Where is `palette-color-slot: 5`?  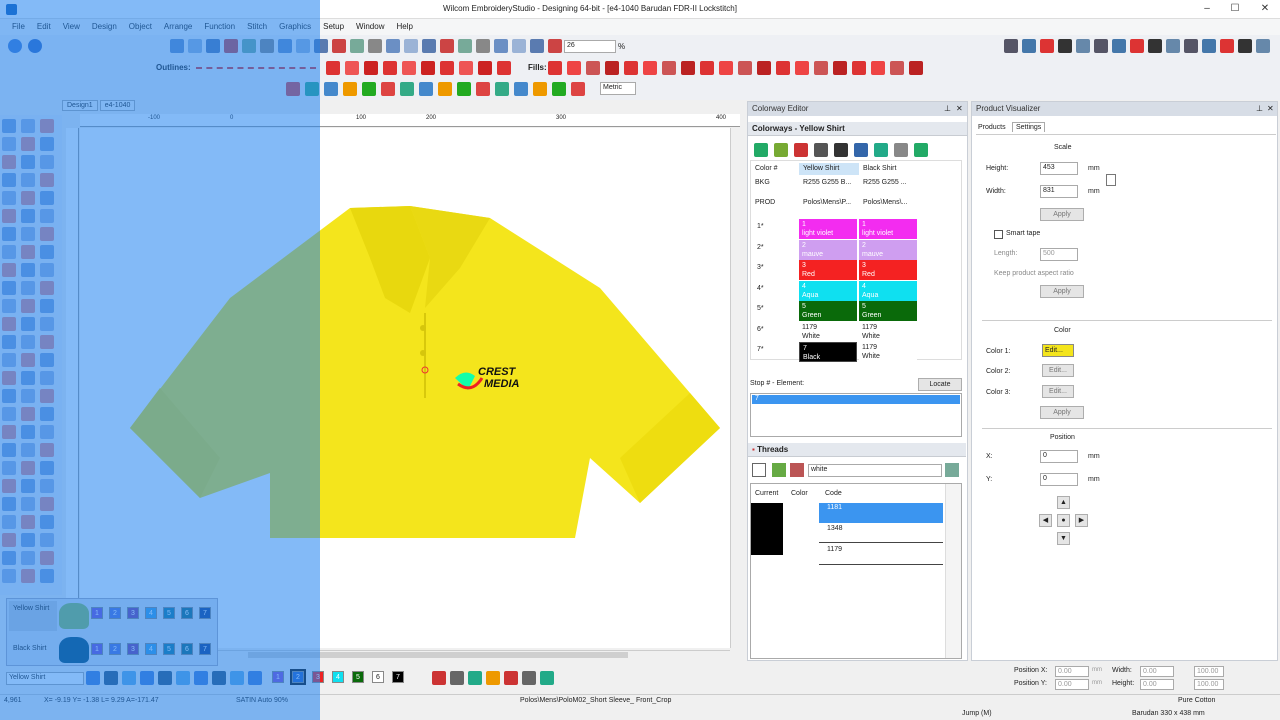 palette-color-slot: 5 is located at coordinates (358, 677).